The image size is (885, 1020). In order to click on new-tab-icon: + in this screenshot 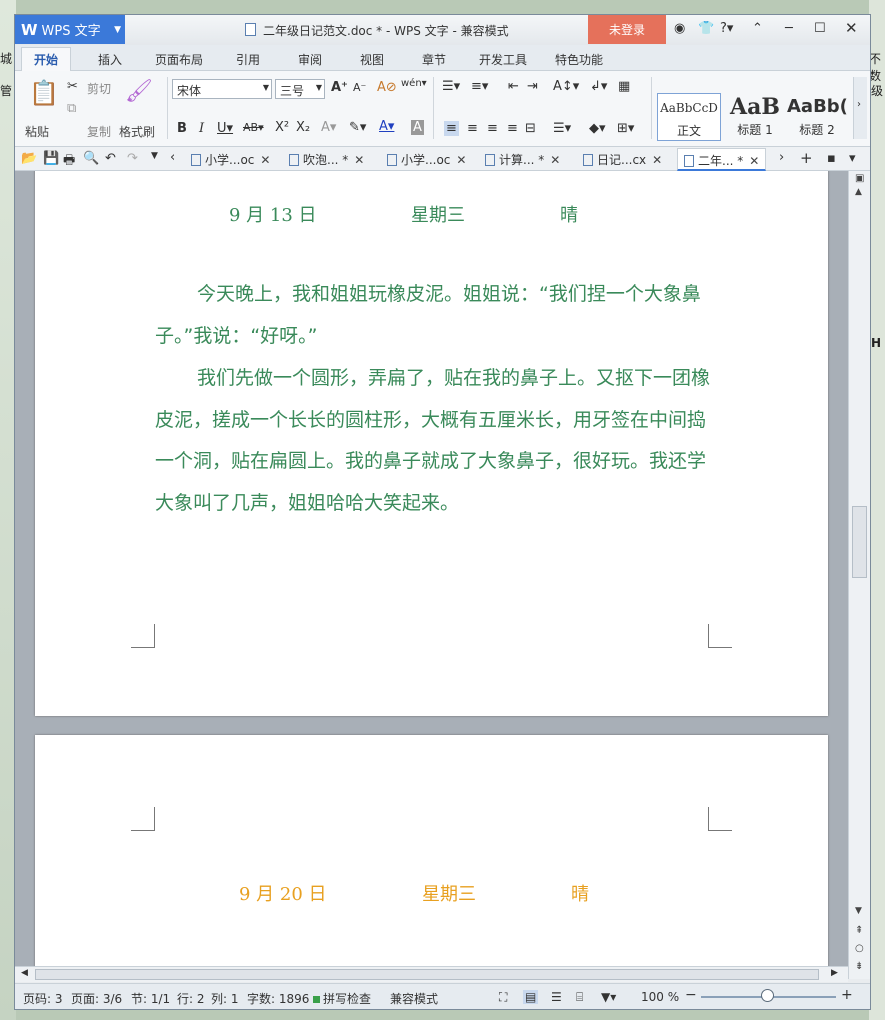, I will do `click(806, 158)`.